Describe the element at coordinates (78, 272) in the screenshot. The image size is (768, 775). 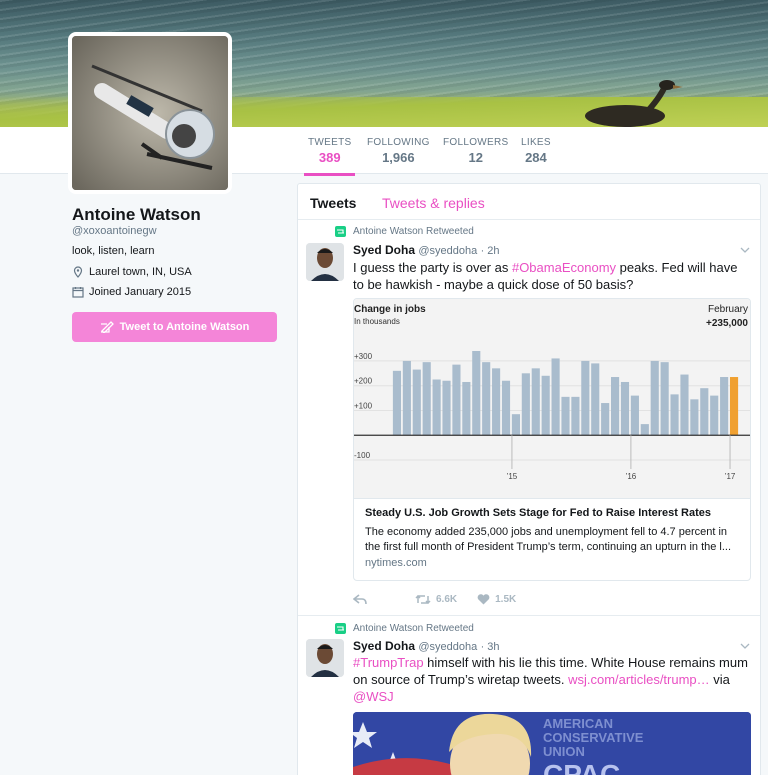
I see `location-pin-icon` at that location.